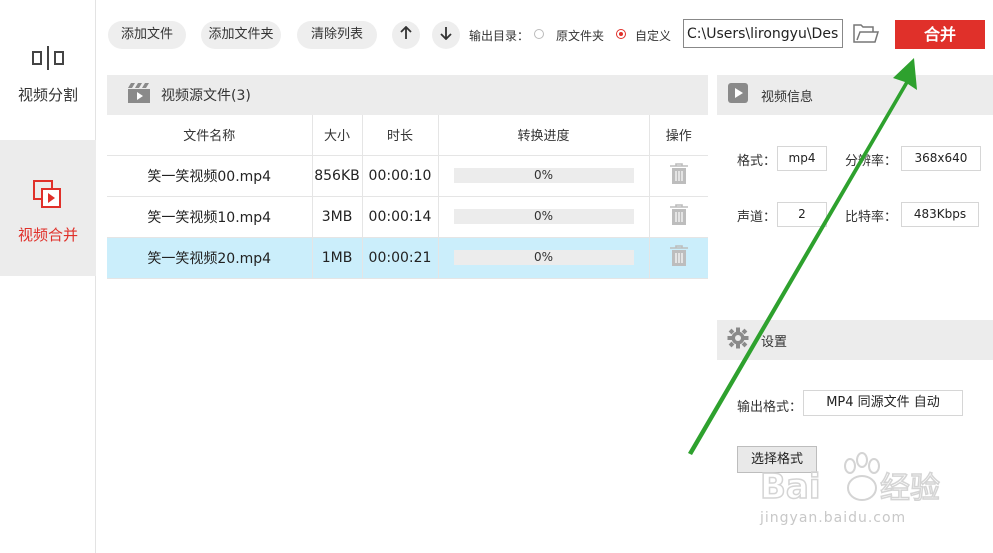 This screenshot has height=553, width=993. Describe the element at coordinates (337, 176) in the screenshot. I see `file-size-cell: 856KB` at that location.